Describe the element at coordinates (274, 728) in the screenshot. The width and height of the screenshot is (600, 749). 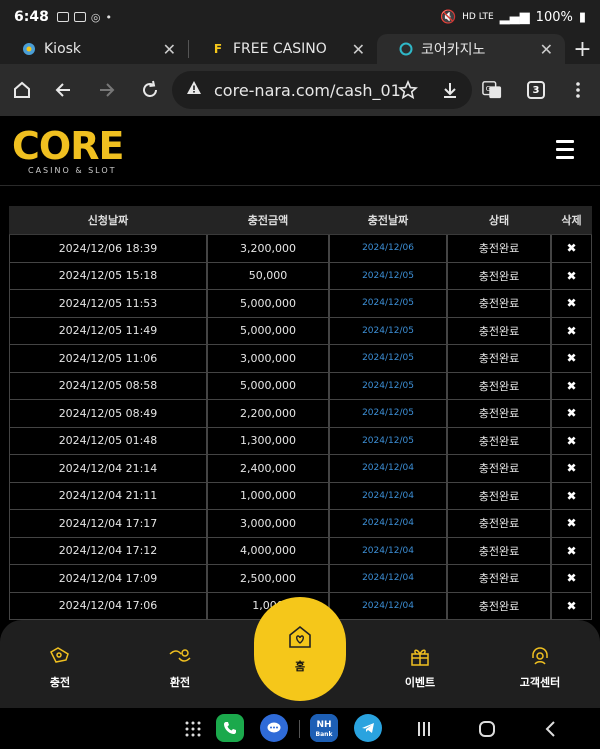
I see `messages-app-icon` at that location.